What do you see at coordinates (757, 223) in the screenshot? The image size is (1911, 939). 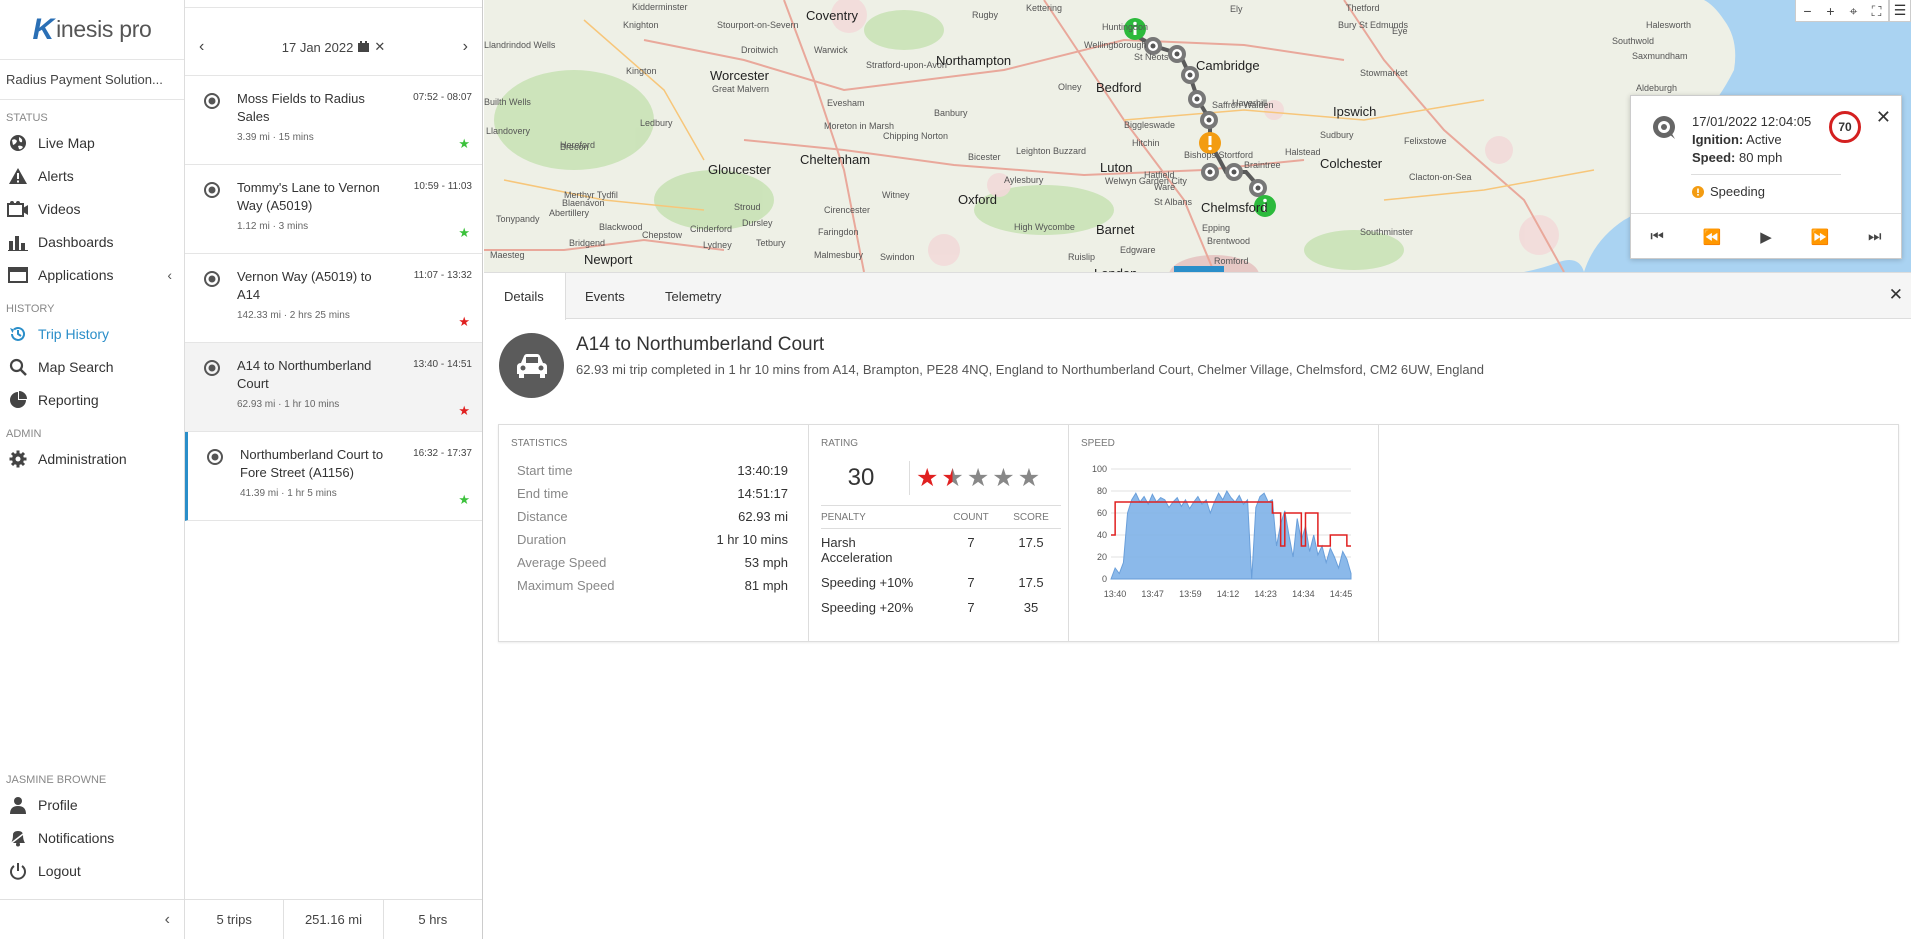 I see `map-label: Dursley` at bounding box center [757, 223].